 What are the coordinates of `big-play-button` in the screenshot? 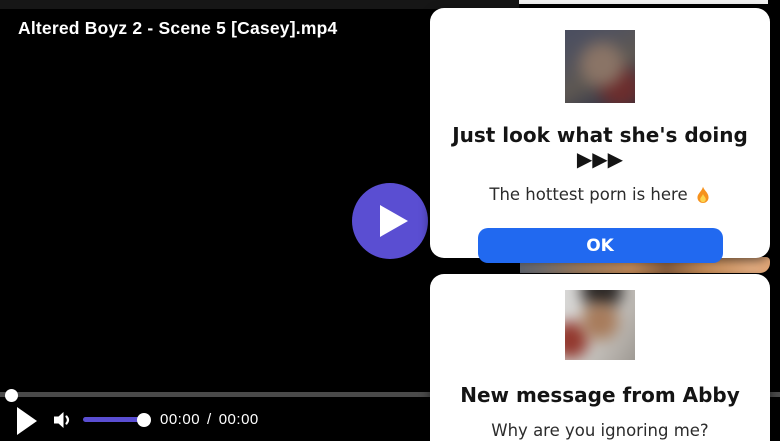 It's located at (390, 221).